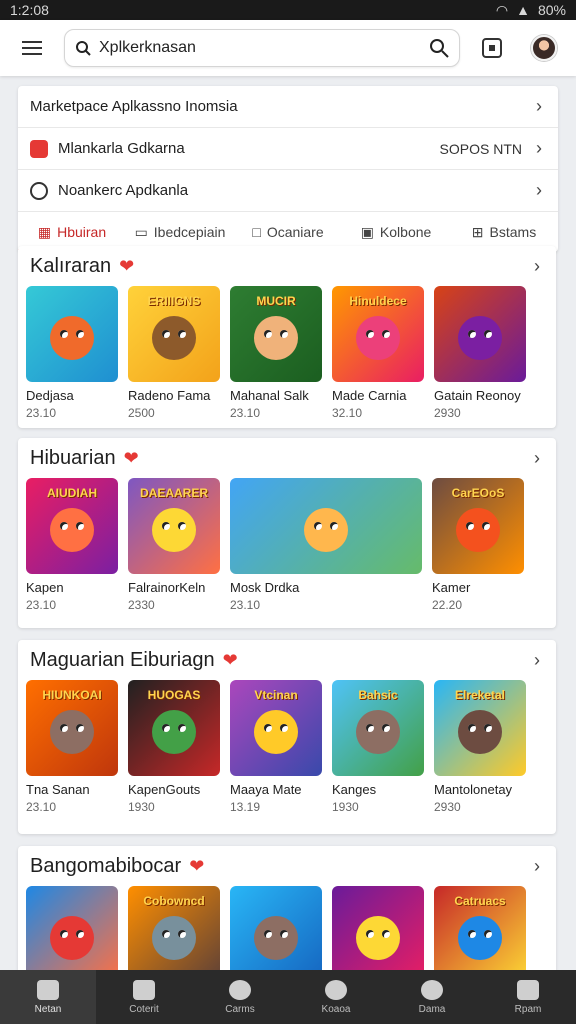 This screenshot has width=576, height=1024. Describe the element at coordinates (141, 413) in the screenshot. I see `app-size: 2500` at that location.